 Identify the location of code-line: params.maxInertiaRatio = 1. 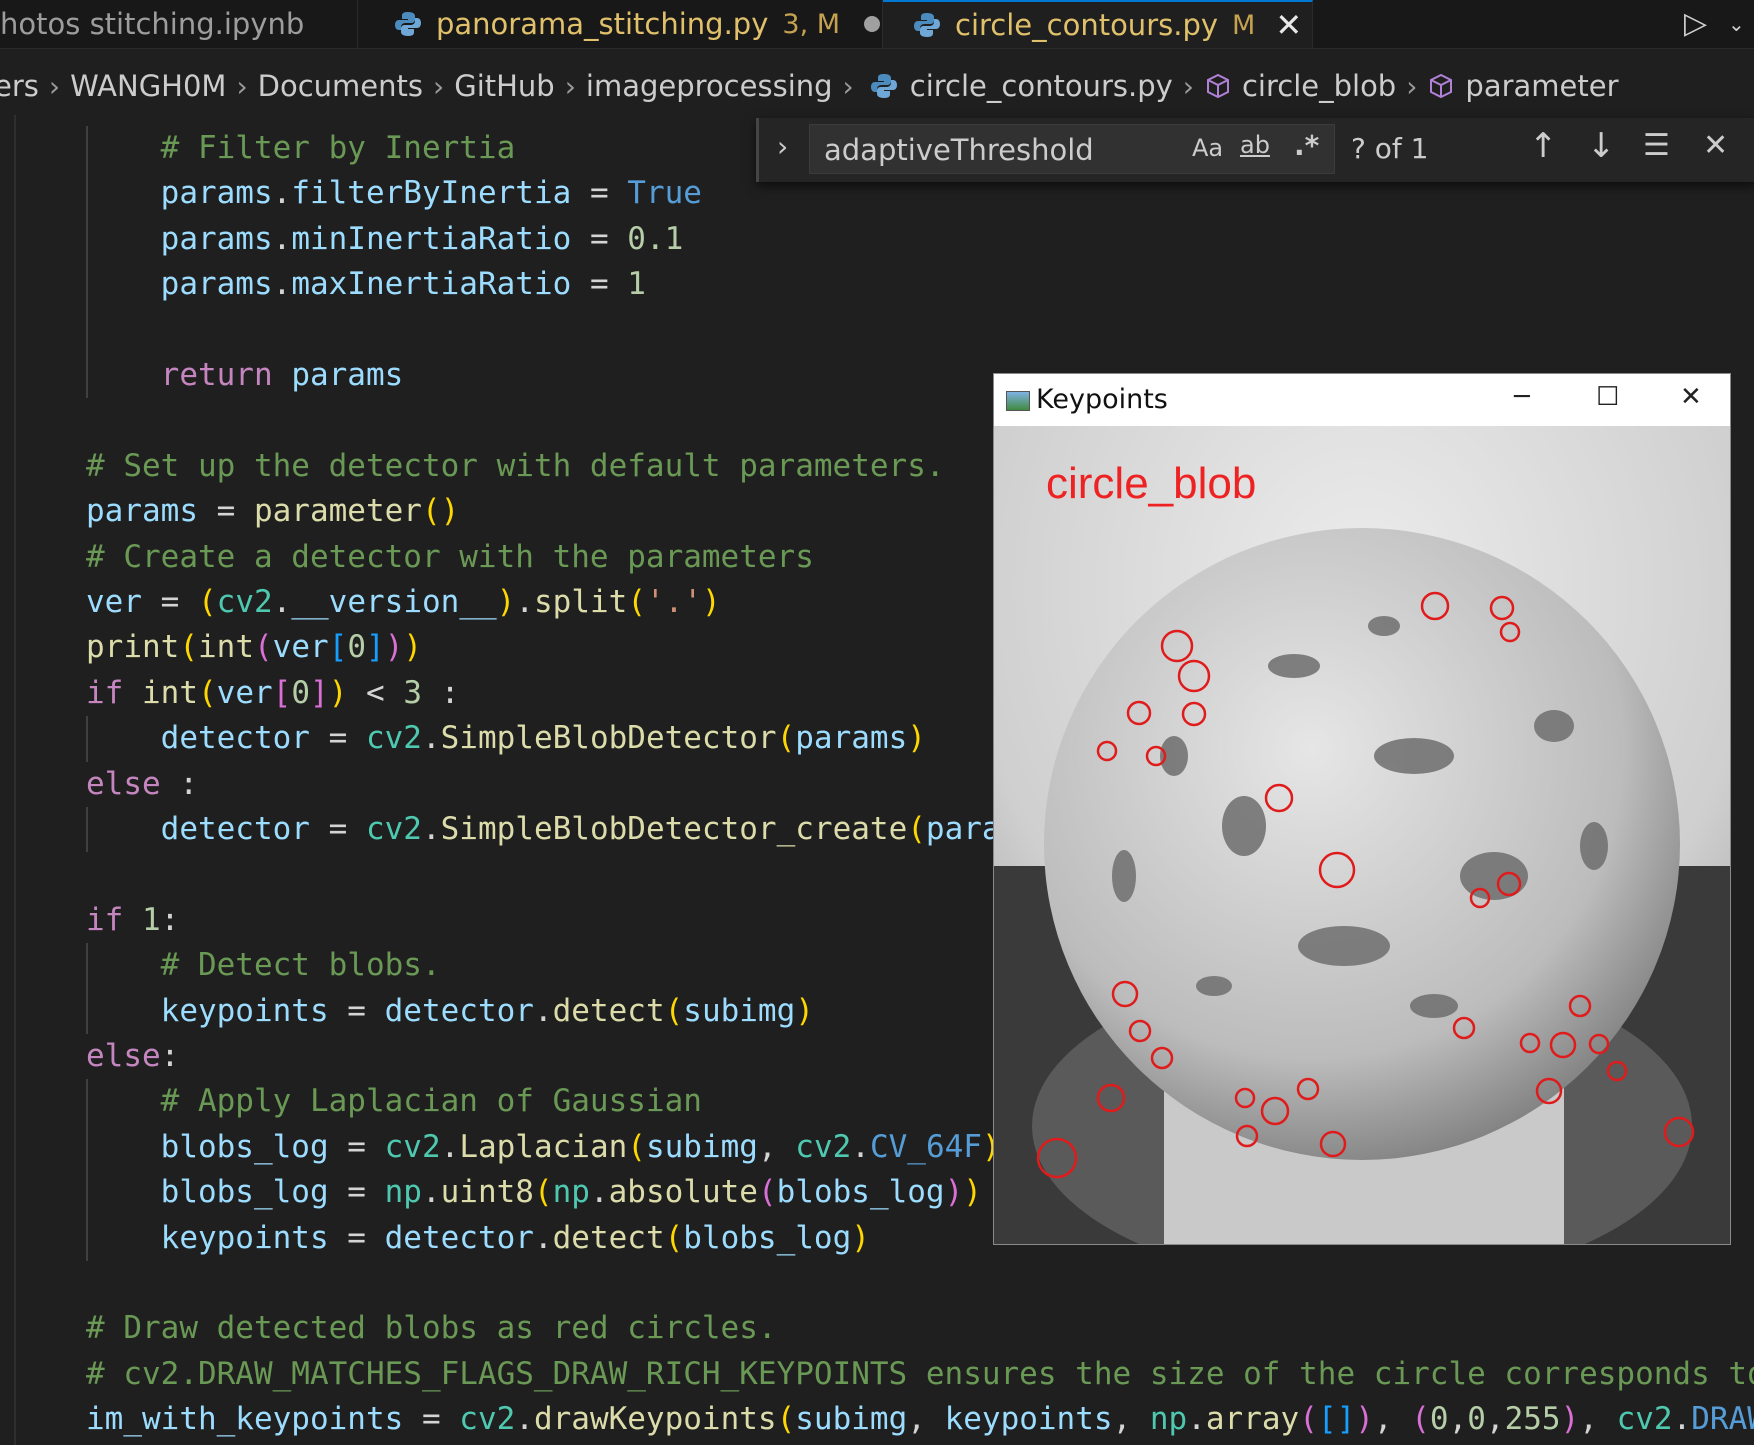
(366, 284).